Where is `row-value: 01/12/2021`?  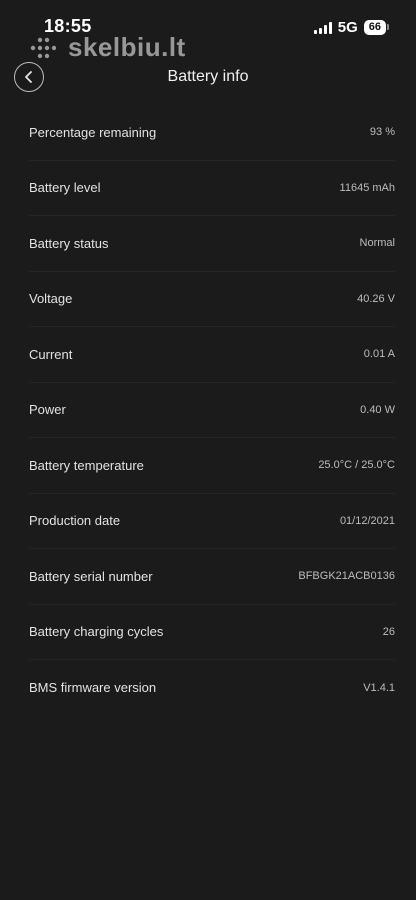 row-value: 01/12/2021 is located at coordinates (367, 520).